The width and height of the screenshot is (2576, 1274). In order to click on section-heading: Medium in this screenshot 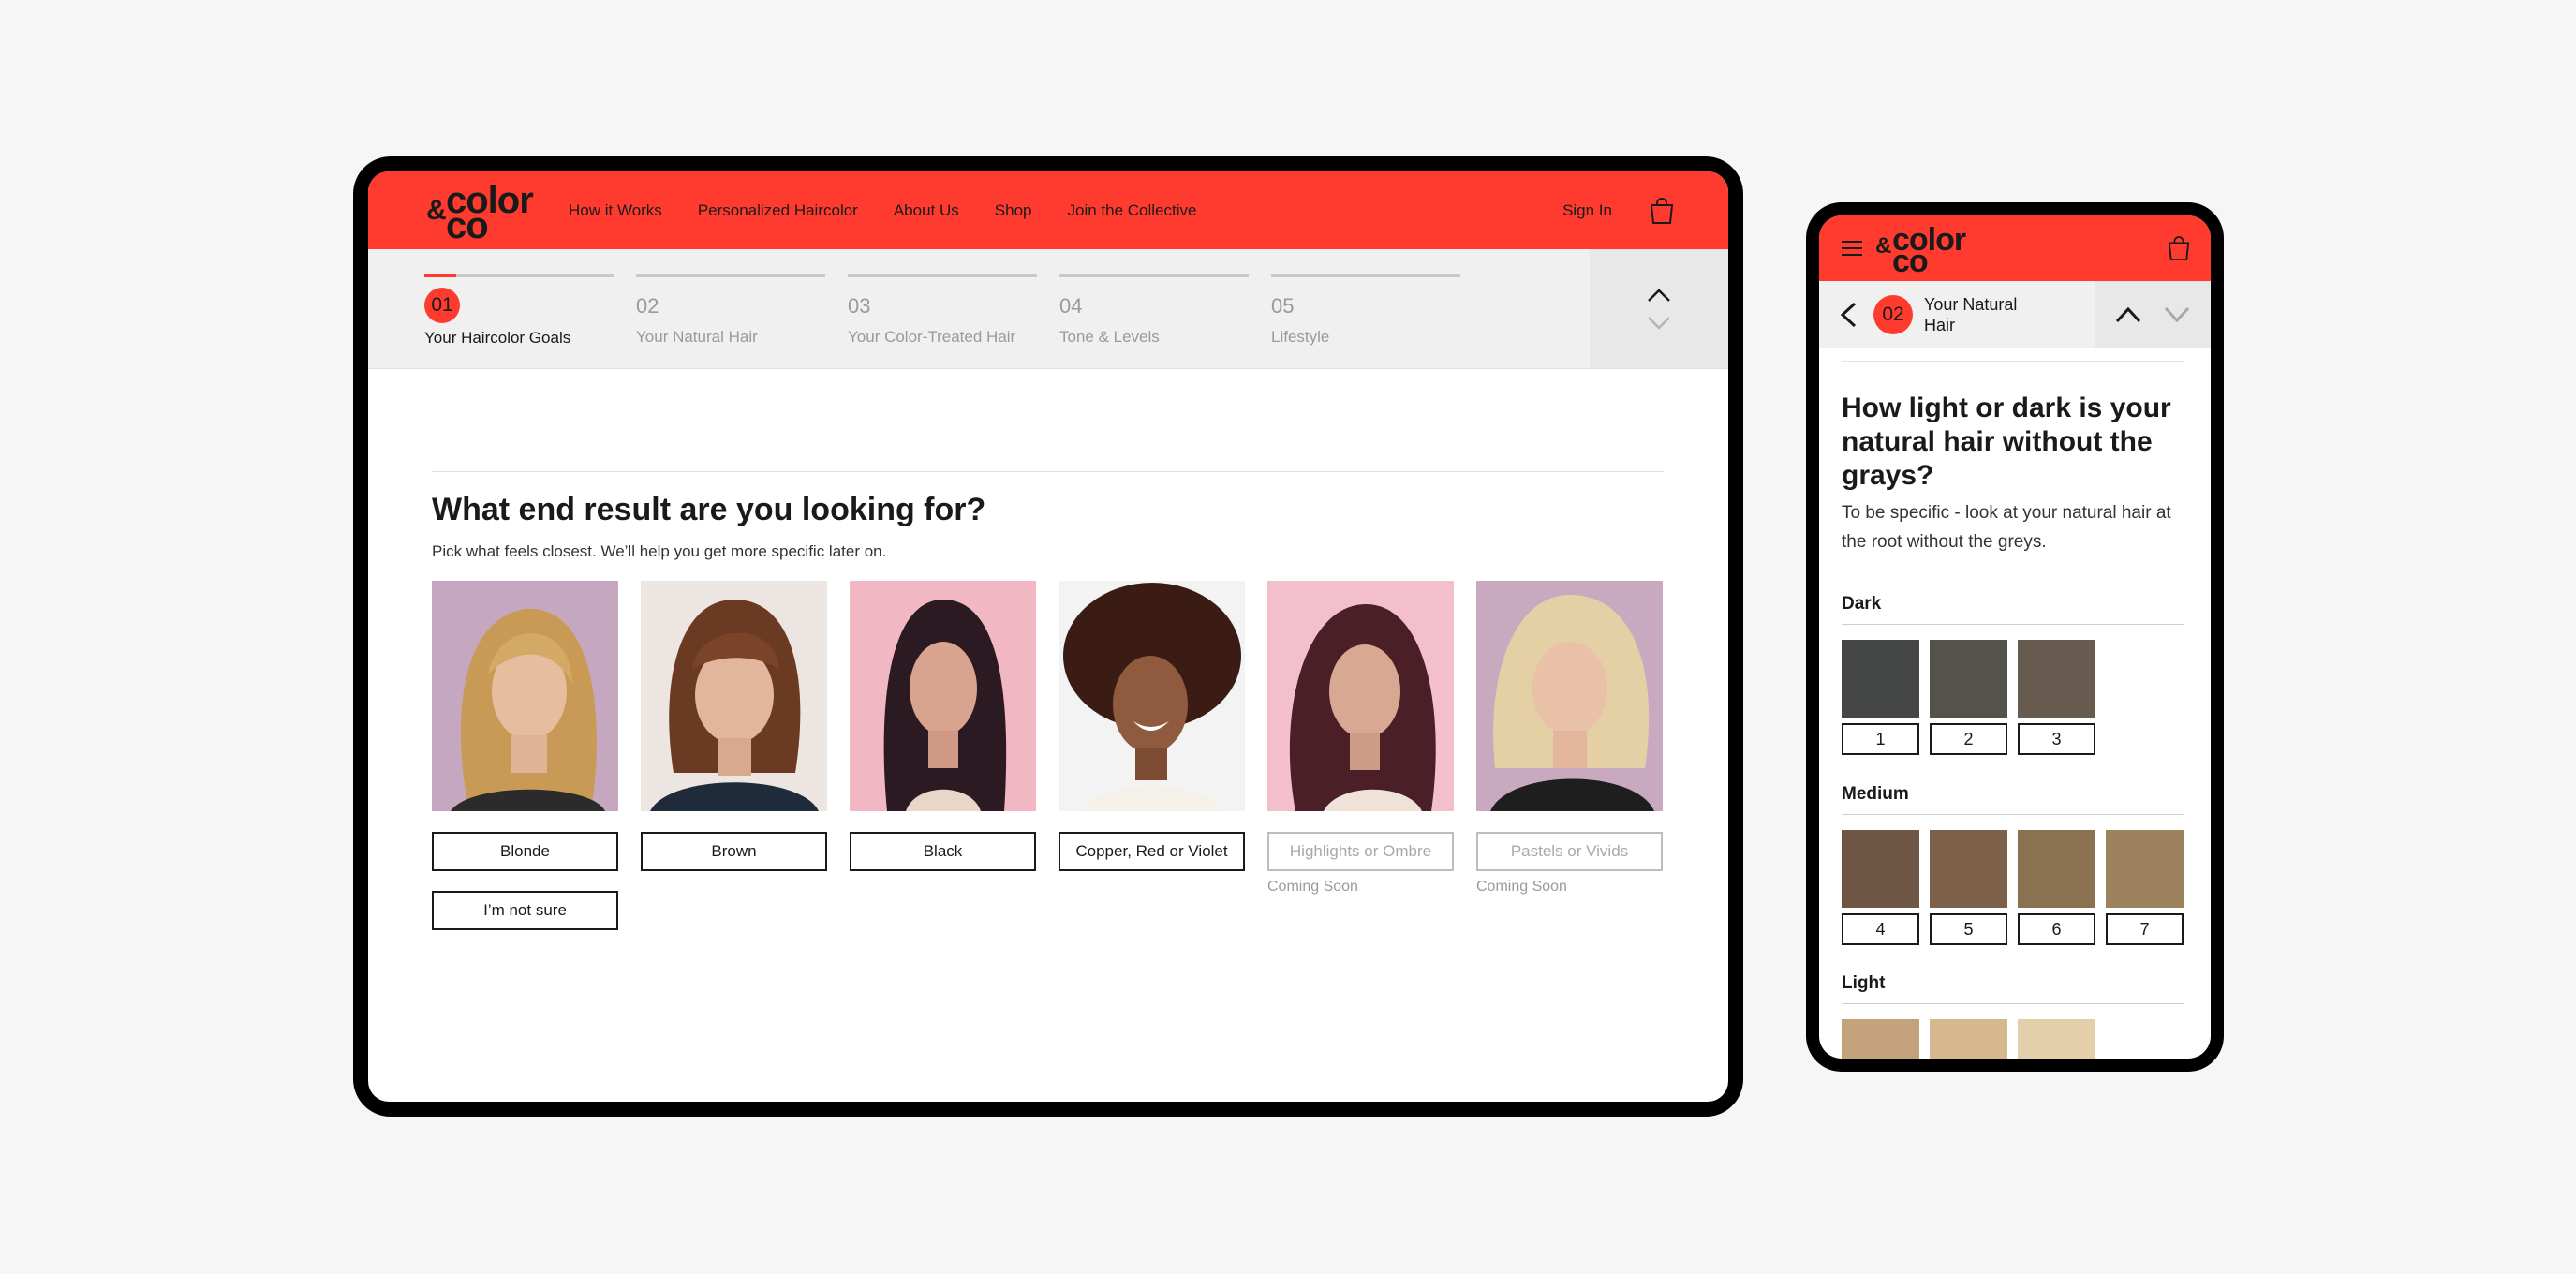, I will do `click(1875, 794)`.